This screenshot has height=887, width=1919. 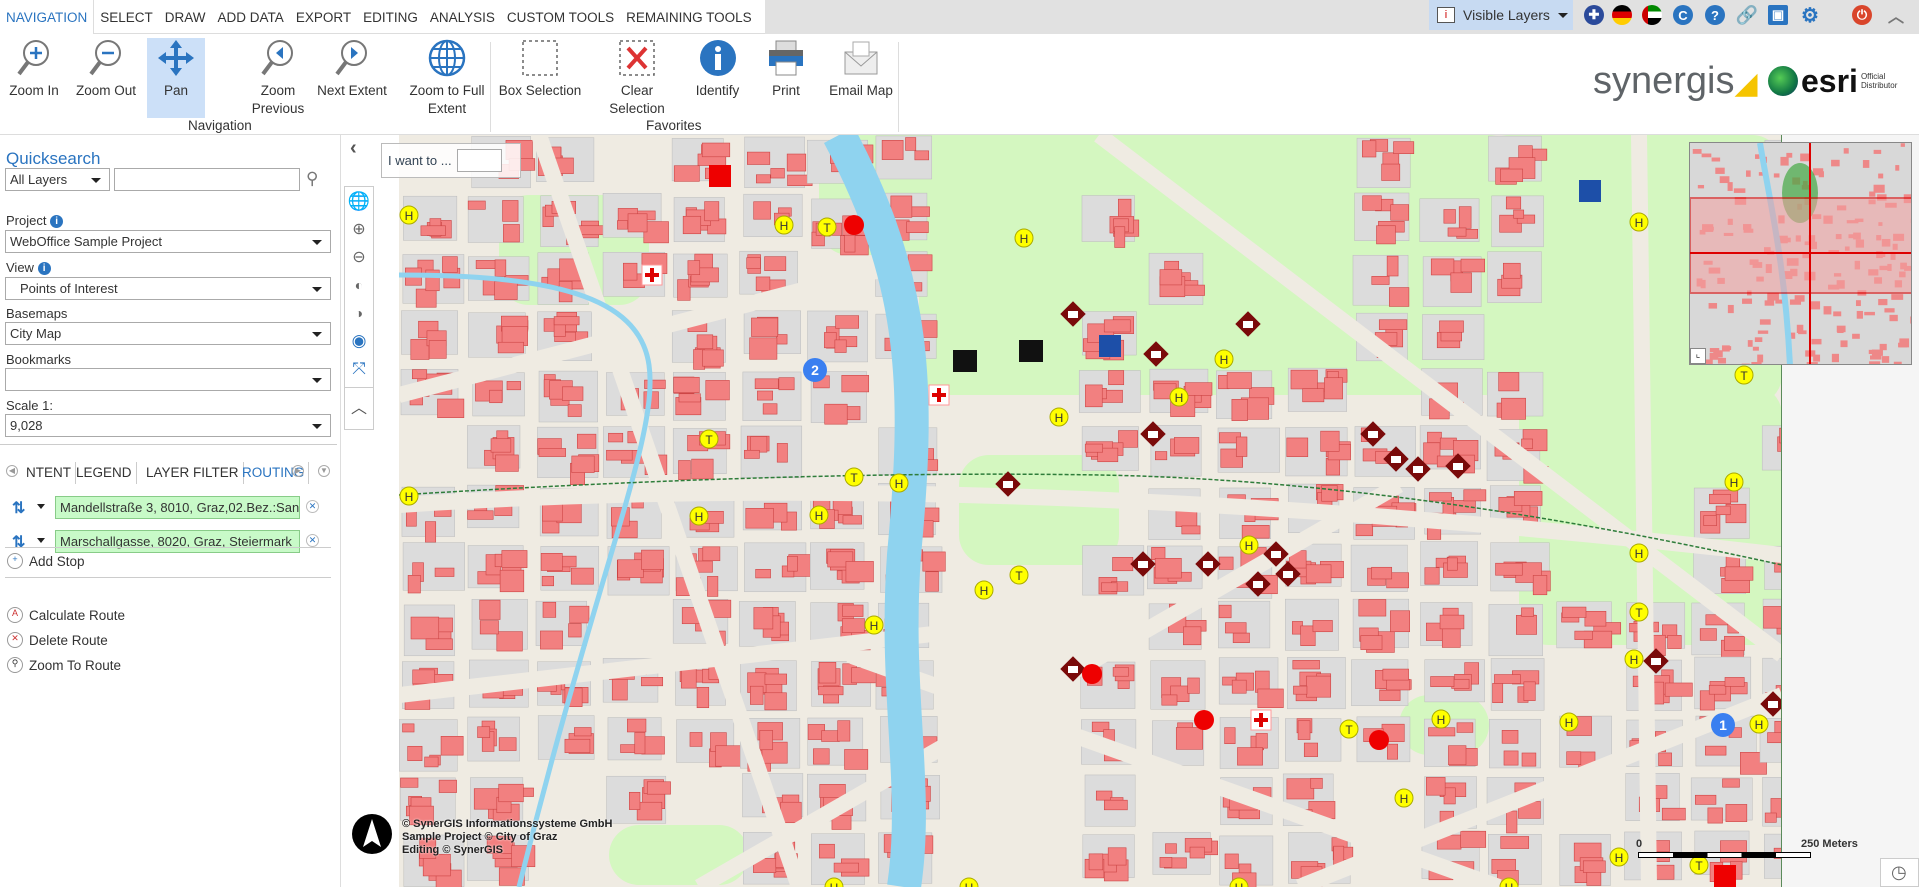 I want to click on view-select: Points of Interest, so click(x=168, y=288).